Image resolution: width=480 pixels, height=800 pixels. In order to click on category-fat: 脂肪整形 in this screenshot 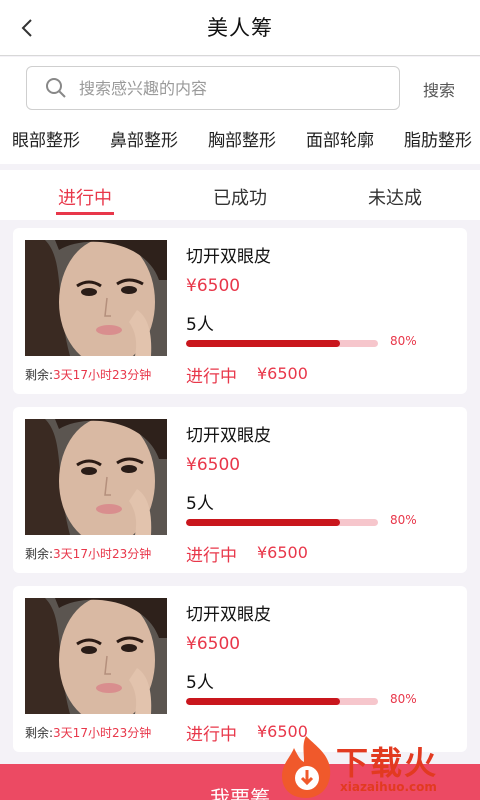, I will do `click(438, 138)`.